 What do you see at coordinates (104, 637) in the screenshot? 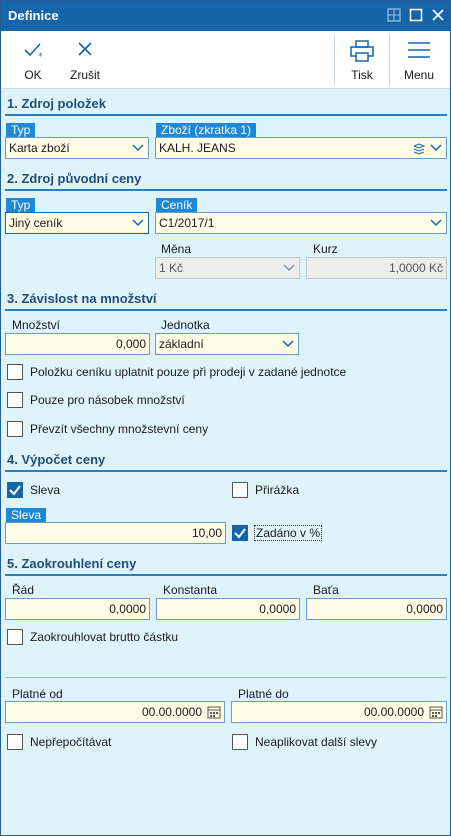
I see `checkbox-brutto-label: Zaokrouhlovat brutto částku` at bounding box center [104, 637].